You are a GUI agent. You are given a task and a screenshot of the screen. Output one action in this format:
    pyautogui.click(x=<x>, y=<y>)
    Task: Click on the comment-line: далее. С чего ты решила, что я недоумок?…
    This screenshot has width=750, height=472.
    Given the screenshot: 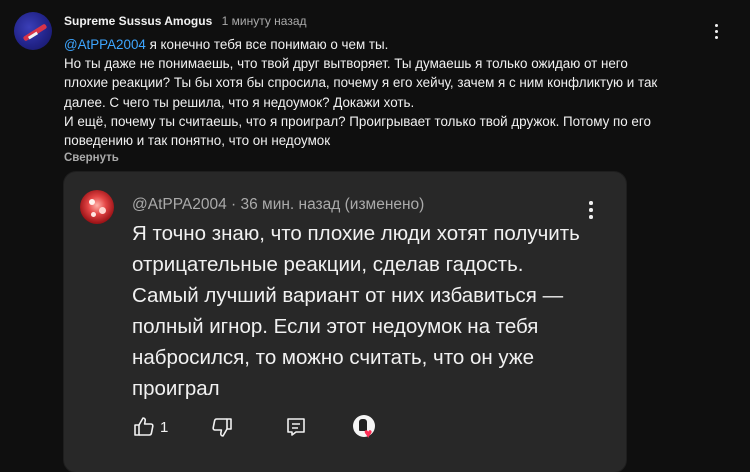 What is the action you would take?
    pyautogui.click(x=239, y=102)
    